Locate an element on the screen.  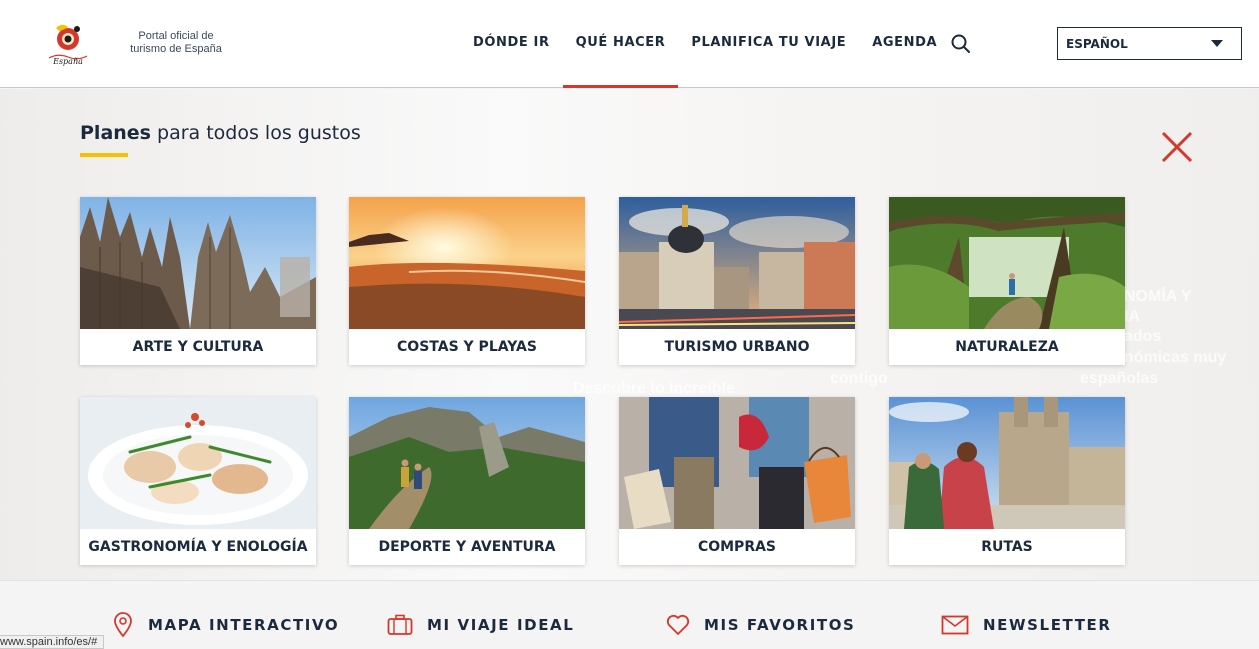
footer-label: MIS FAVORITOS is located at coordinates (780, 625).